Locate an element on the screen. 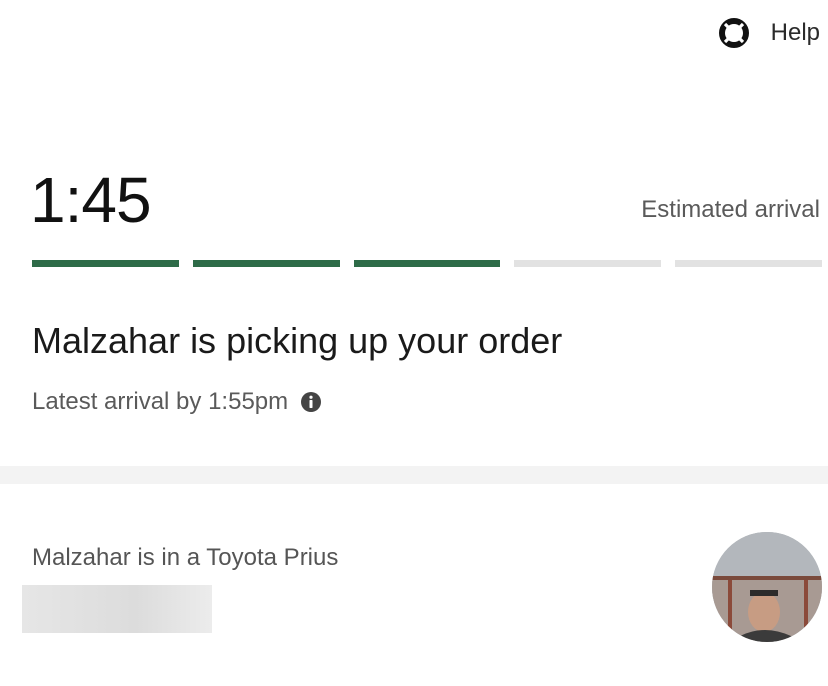 Image resolution: width=828 pixels, height=686 pixels. latest-arrival: Latest arrival by 1:55pm is located at coordinates (177, 402).